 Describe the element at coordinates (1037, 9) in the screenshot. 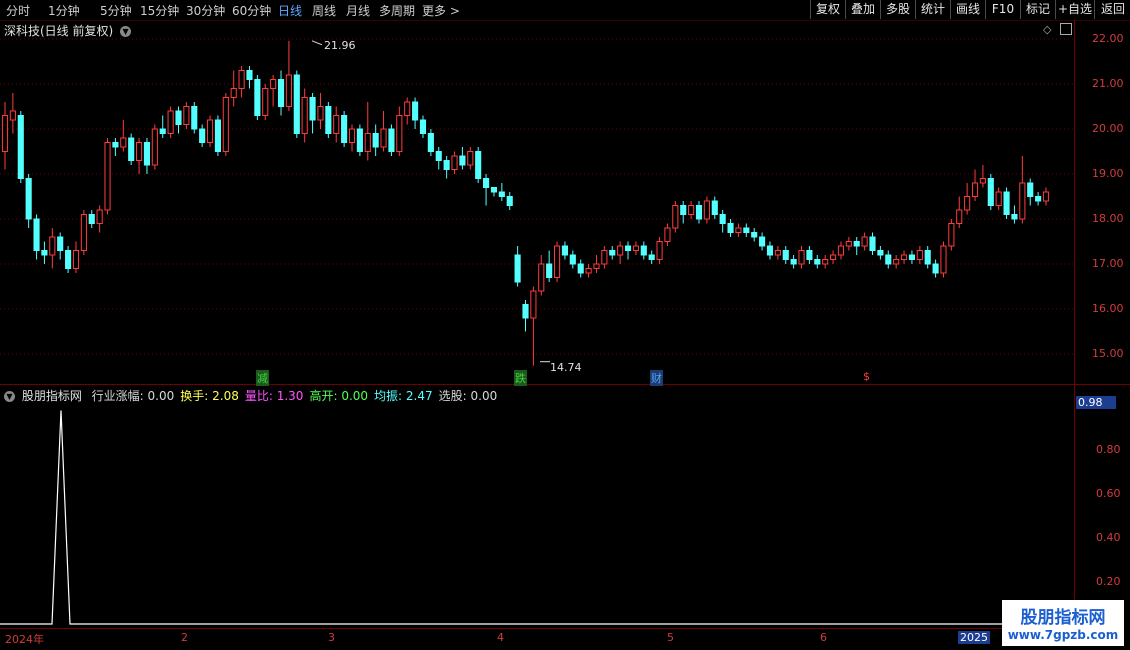

I see `mark-button: 标记` at that location.